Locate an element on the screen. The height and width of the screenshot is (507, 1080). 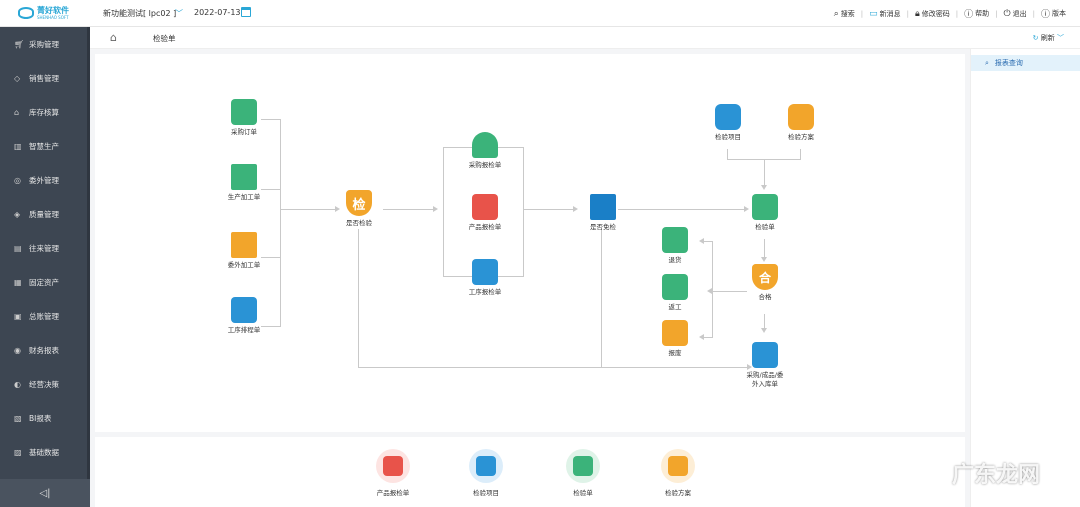
node-production-order: 生产加工单 is located at coordinates (244, 183).